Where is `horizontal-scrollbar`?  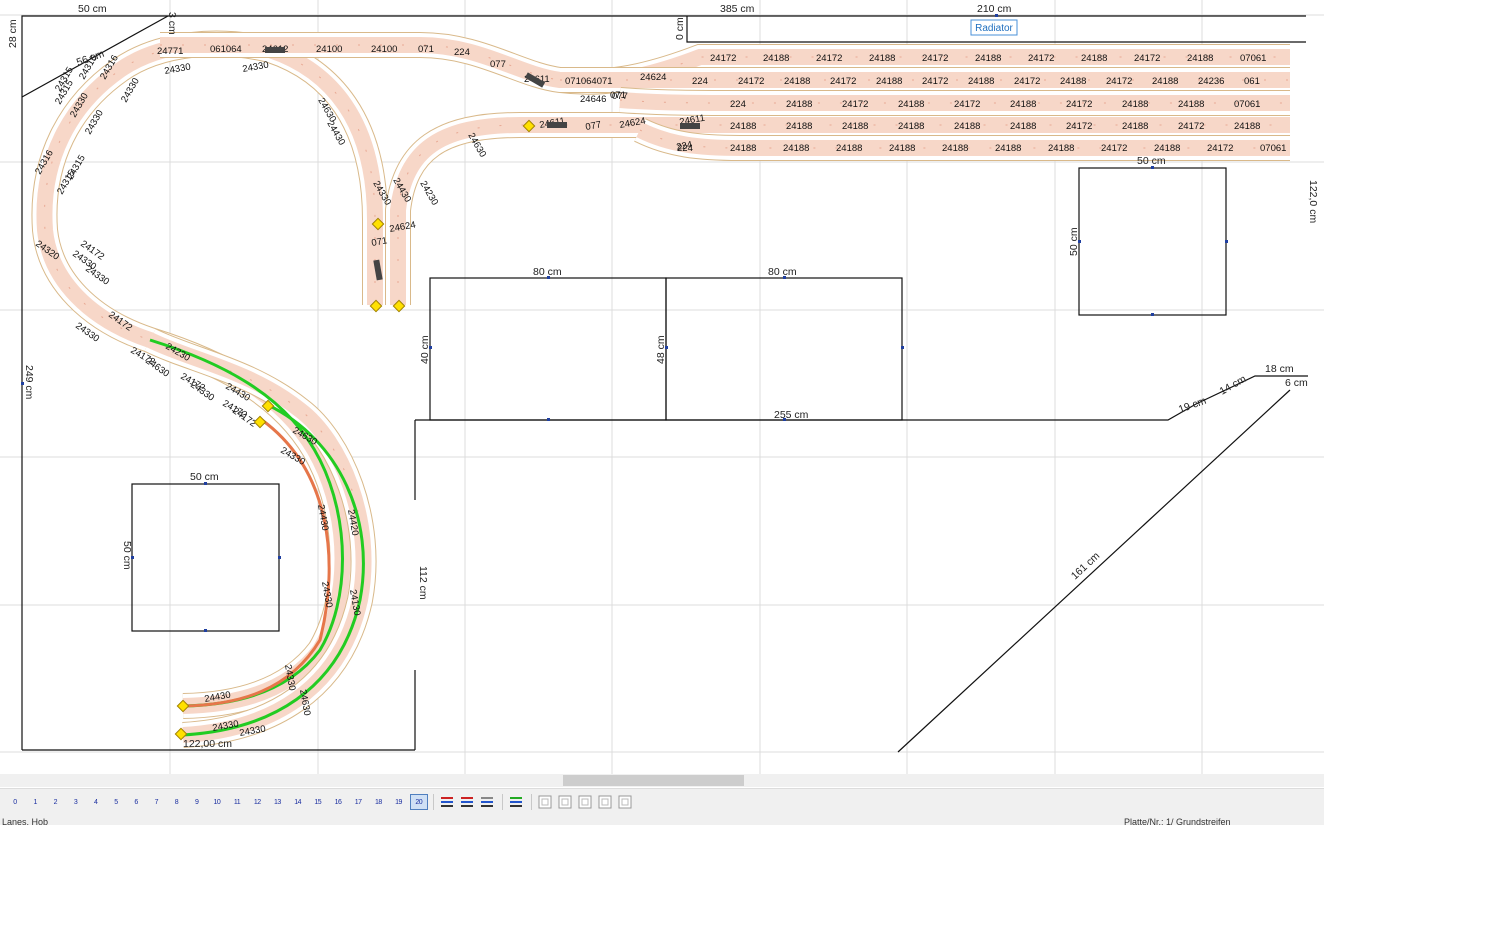 horizontal-scrollbar is located at coordinates (662, 780).